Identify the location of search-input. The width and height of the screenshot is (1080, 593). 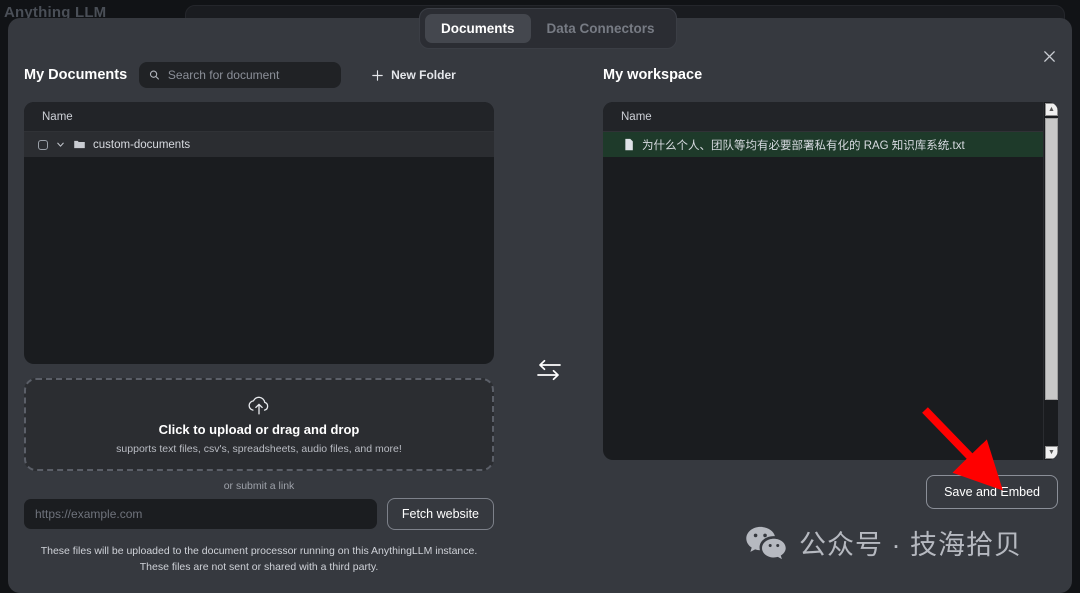
(249, 75).